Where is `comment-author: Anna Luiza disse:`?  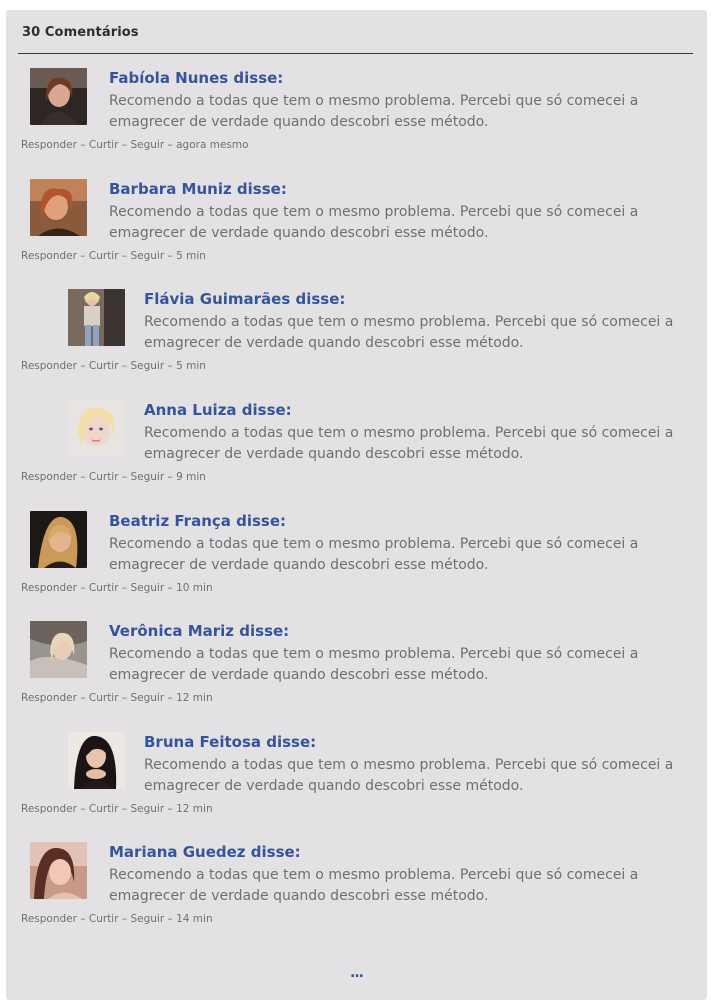 comment-author: Anna Luiza disse: is located at coordinates (218, 410).